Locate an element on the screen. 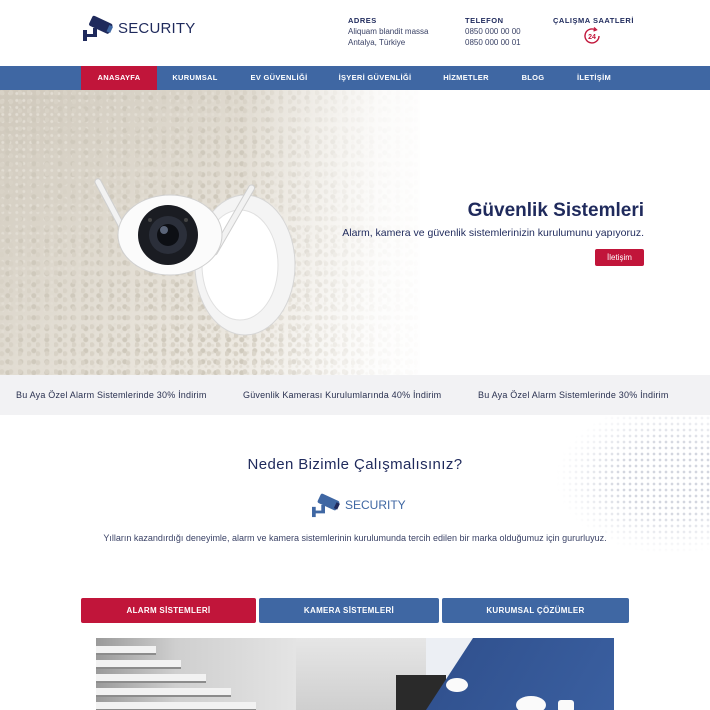 The height and width of the screenshot is (710, 710). clock-24-icon: 24 is located at coordinates (592, 35).